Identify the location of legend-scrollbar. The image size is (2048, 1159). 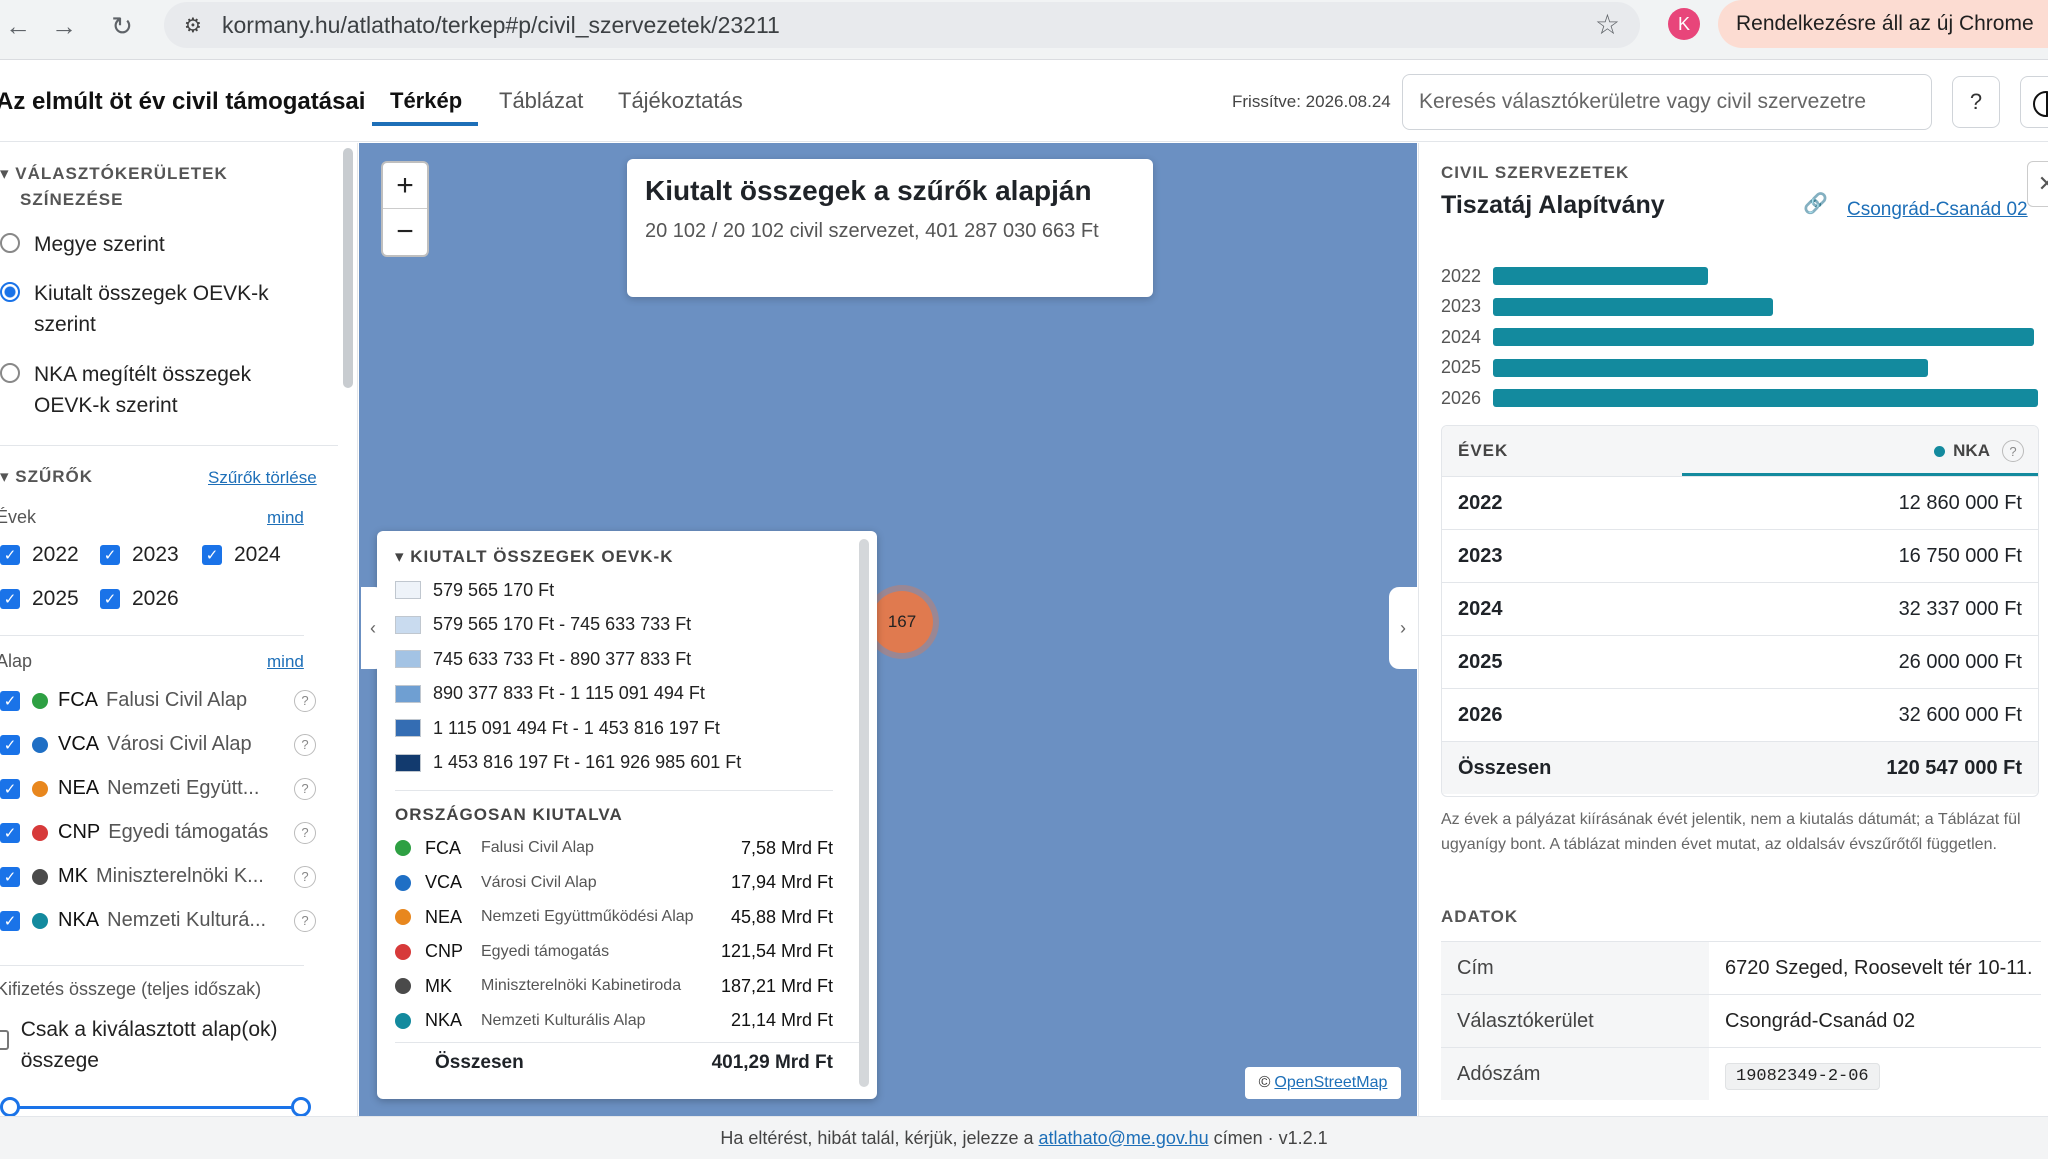
(864, 813).